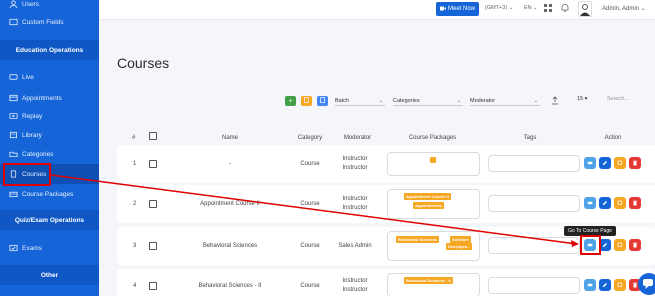 Image resolution: width=655 pixels, height=296 pixels. What do you see at coordinates (565, 8) in the screenshot?
I see `bell-icon` at bounding box center [565, 8].